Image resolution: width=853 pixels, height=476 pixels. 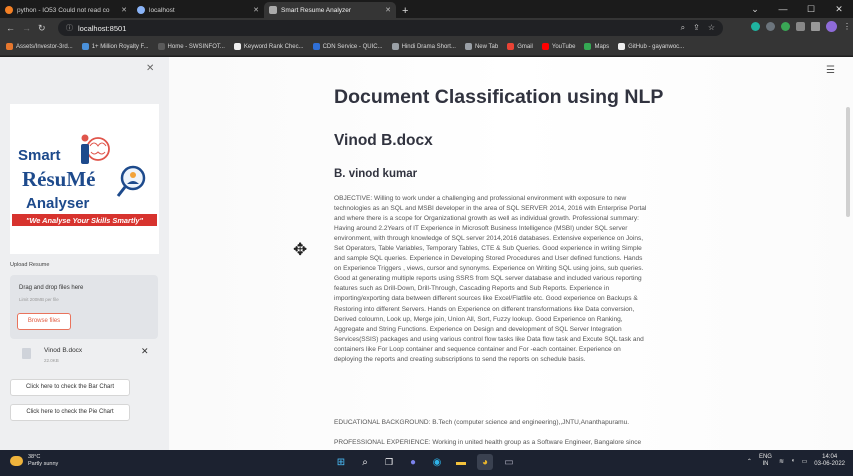 I want to click on dropzone-limit: Limit 200MB per file, so click(x=39, y=299).